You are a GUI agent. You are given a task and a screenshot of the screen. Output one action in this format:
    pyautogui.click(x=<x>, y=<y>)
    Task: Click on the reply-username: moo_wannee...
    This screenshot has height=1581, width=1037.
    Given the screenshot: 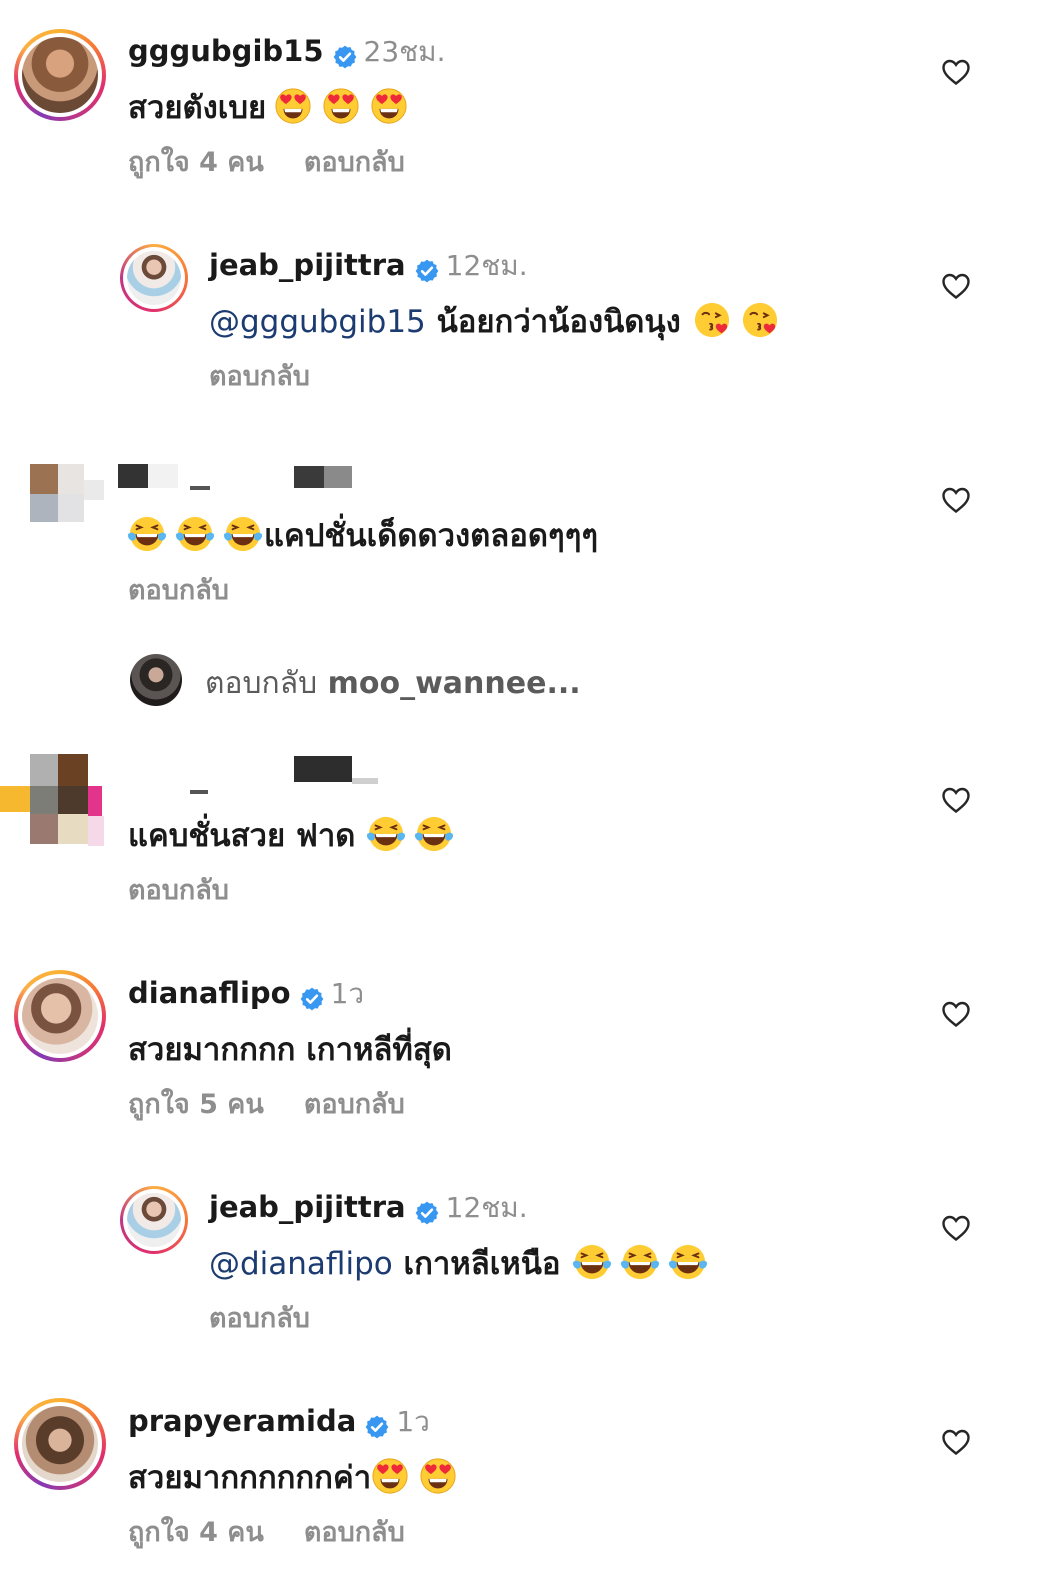 What is the action you would take?
    pyautogui.click(x=454, y=683)
    